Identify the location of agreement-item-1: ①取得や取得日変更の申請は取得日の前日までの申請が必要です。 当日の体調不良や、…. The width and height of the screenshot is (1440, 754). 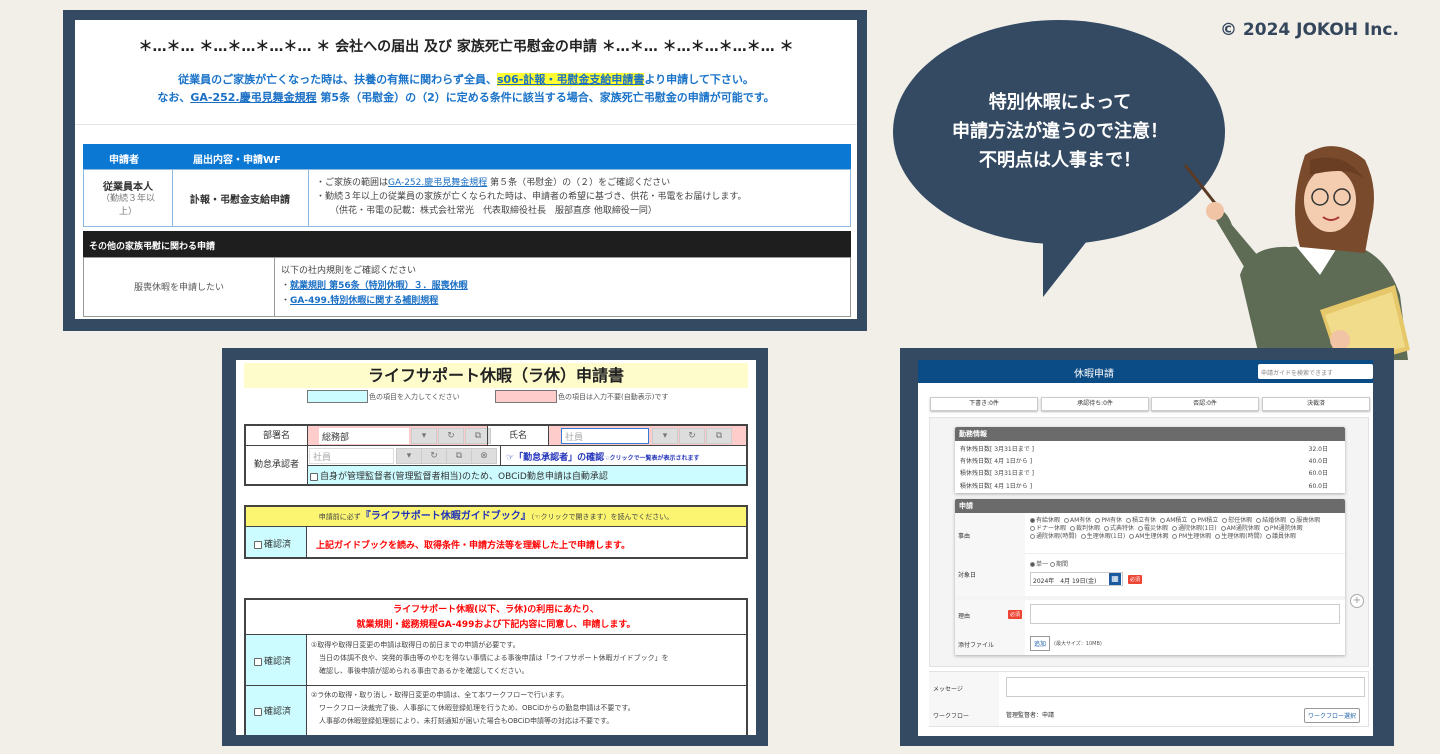
(490, 658).